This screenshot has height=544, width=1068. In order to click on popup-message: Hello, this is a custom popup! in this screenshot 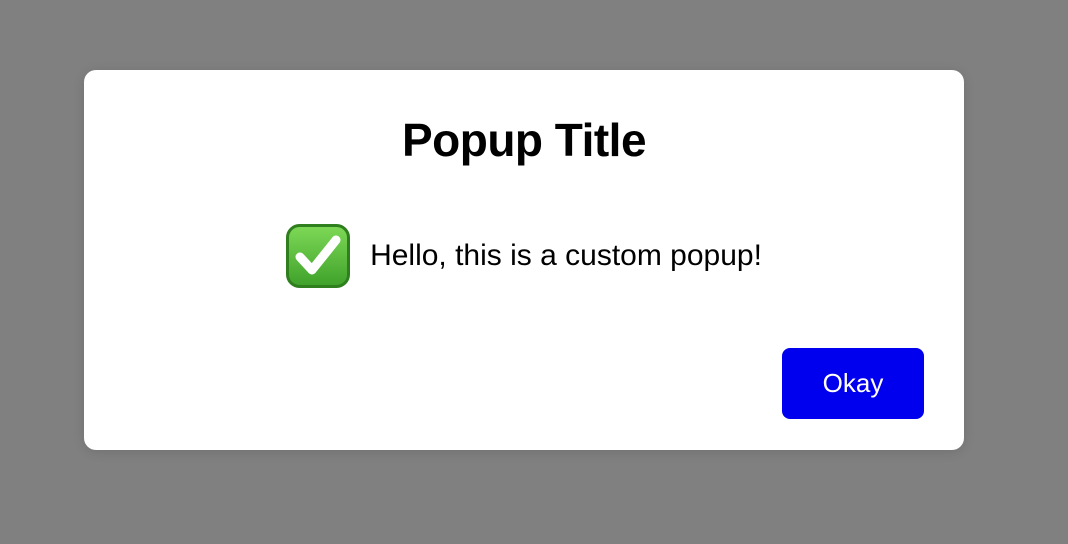, I will do `click(566, 255)`.